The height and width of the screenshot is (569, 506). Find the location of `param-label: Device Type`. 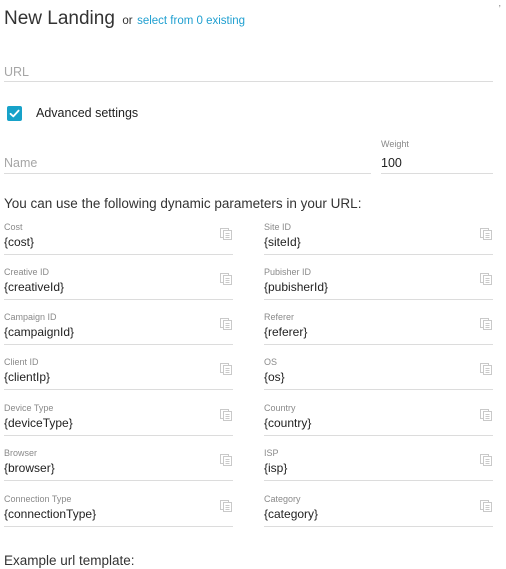

param-label: Device Type is located at coordinates (29, 408).